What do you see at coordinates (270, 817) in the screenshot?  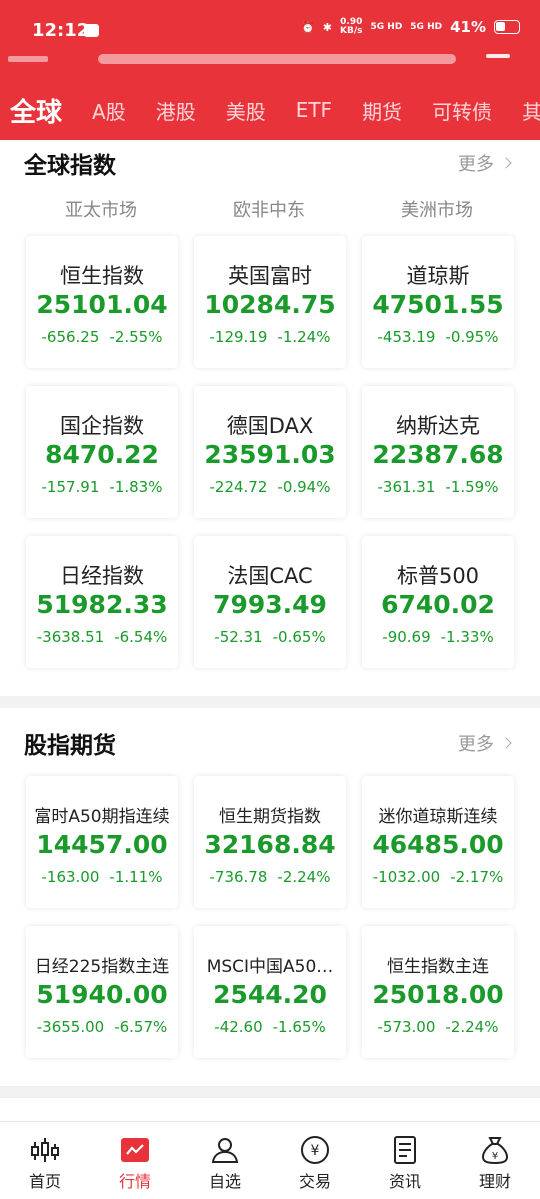 I see `index-name: 恒生期货指数` at bounding box center [270, 817].